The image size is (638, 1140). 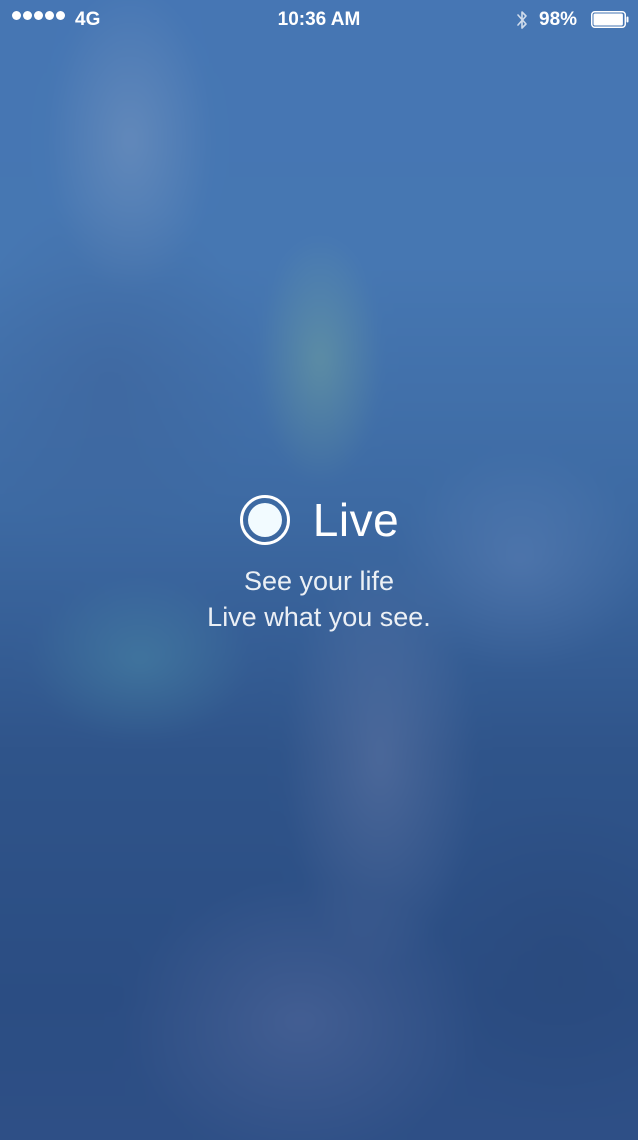 What do you see at coordinates (558, 19) in the screenshot?
I see `battery-percentage: 98%` at bounding box center [558, 19].